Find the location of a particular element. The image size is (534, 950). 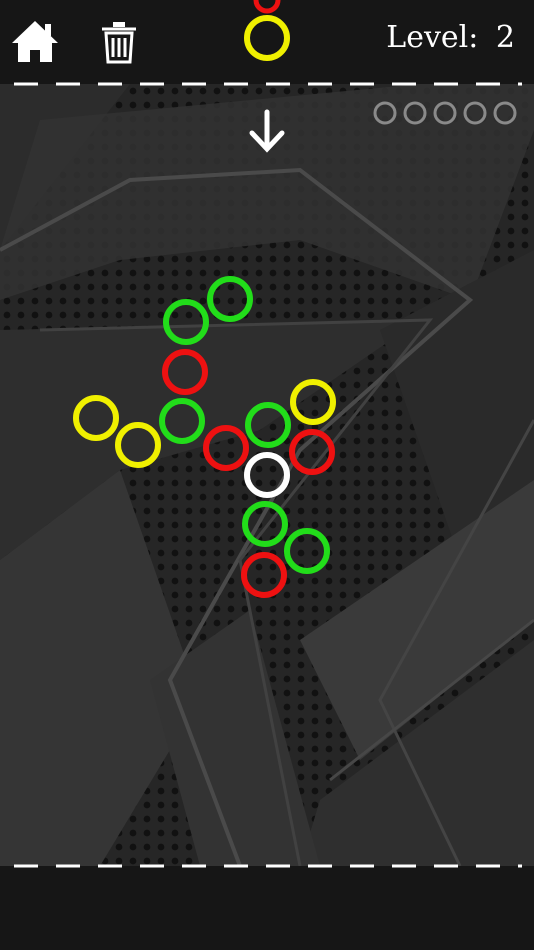

level-number: 2 is located at coordinates (505, 37).